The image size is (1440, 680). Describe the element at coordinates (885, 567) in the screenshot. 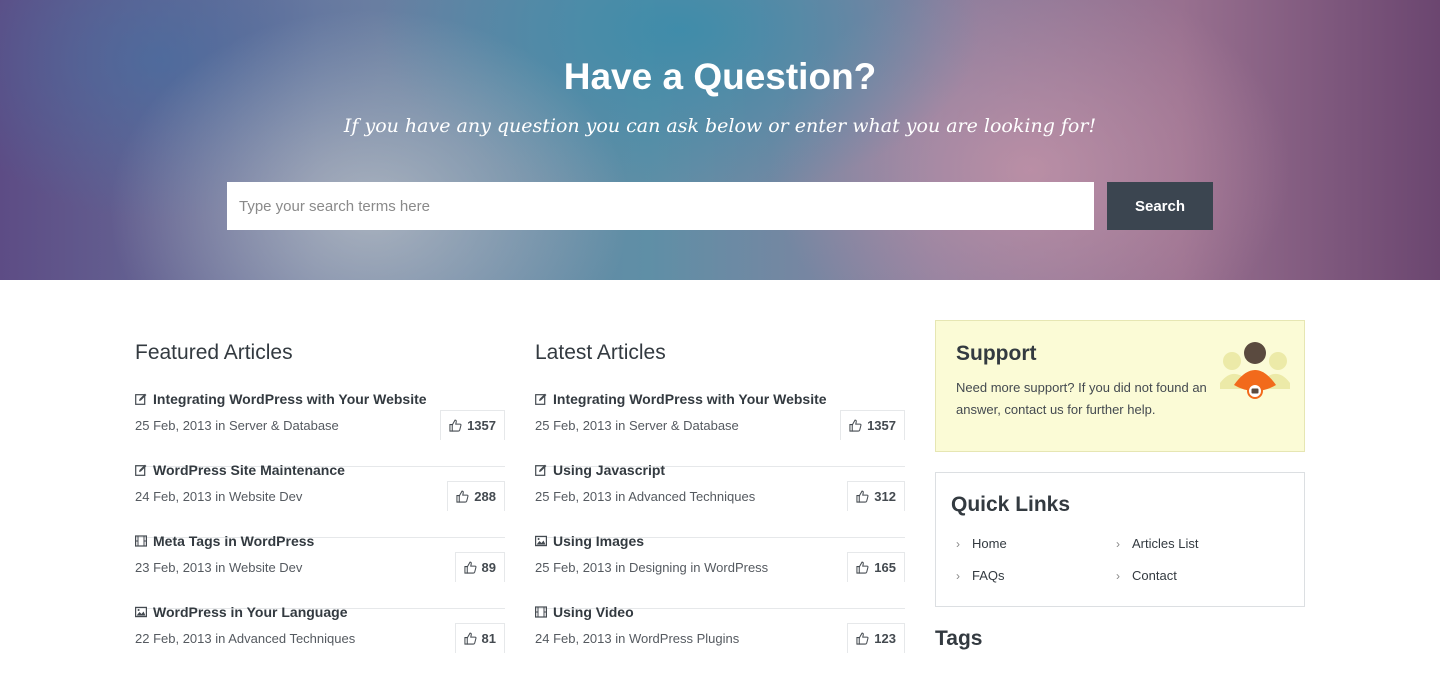

I see `like-count: 165` at that location.